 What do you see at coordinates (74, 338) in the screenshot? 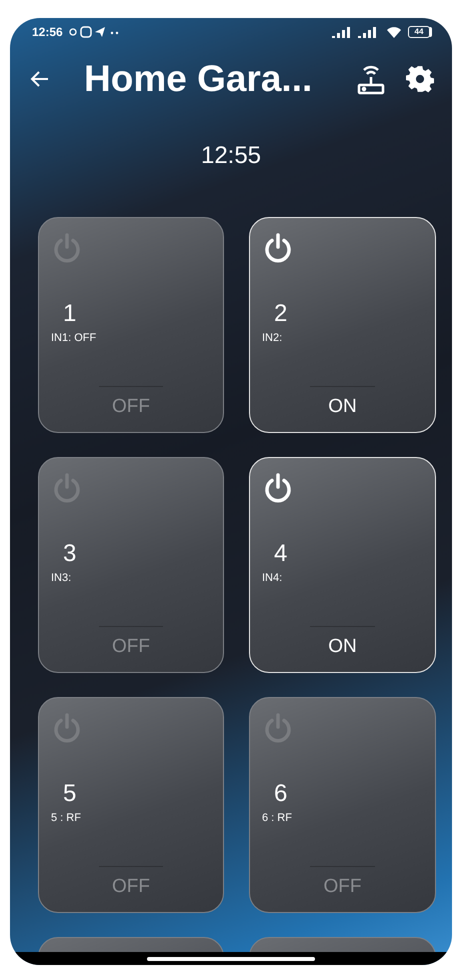
I see `input-label: IN1: OFF` at bounding box center [74, 338].